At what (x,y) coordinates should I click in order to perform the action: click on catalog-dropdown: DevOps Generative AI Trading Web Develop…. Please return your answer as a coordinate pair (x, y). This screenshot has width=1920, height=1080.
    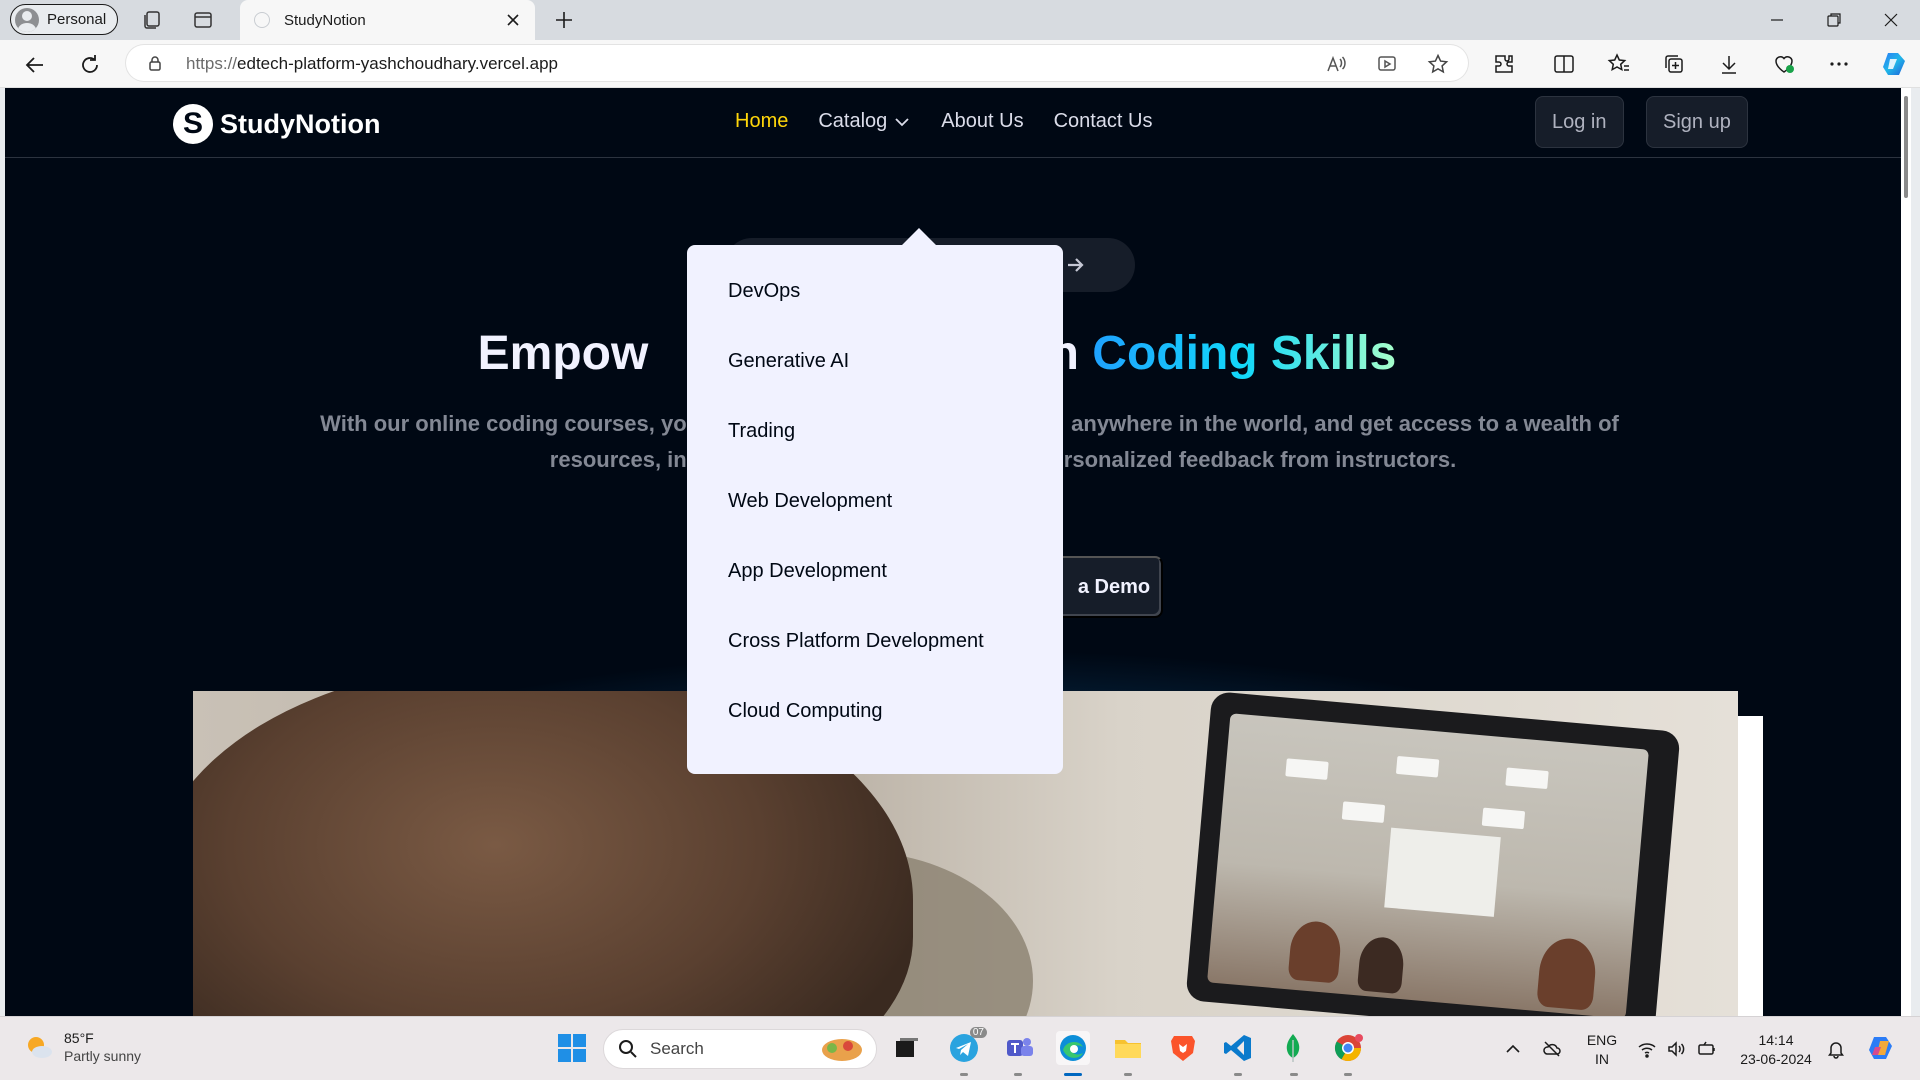
    Looking at the image, I should click on (875, 509).